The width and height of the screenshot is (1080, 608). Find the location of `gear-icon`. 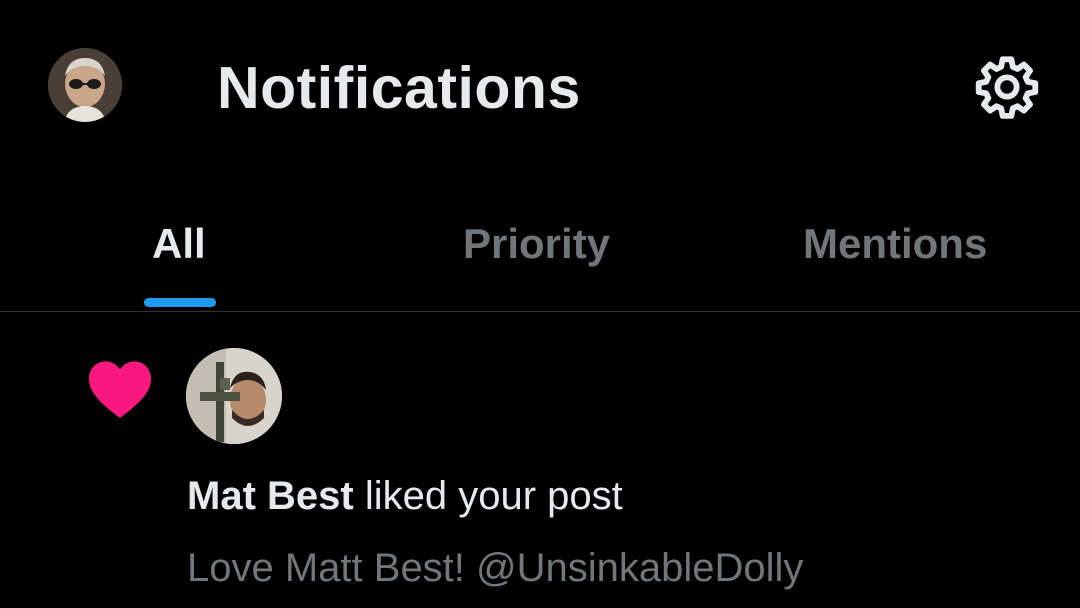

gear-icon is located at coordinates (1007, 87).